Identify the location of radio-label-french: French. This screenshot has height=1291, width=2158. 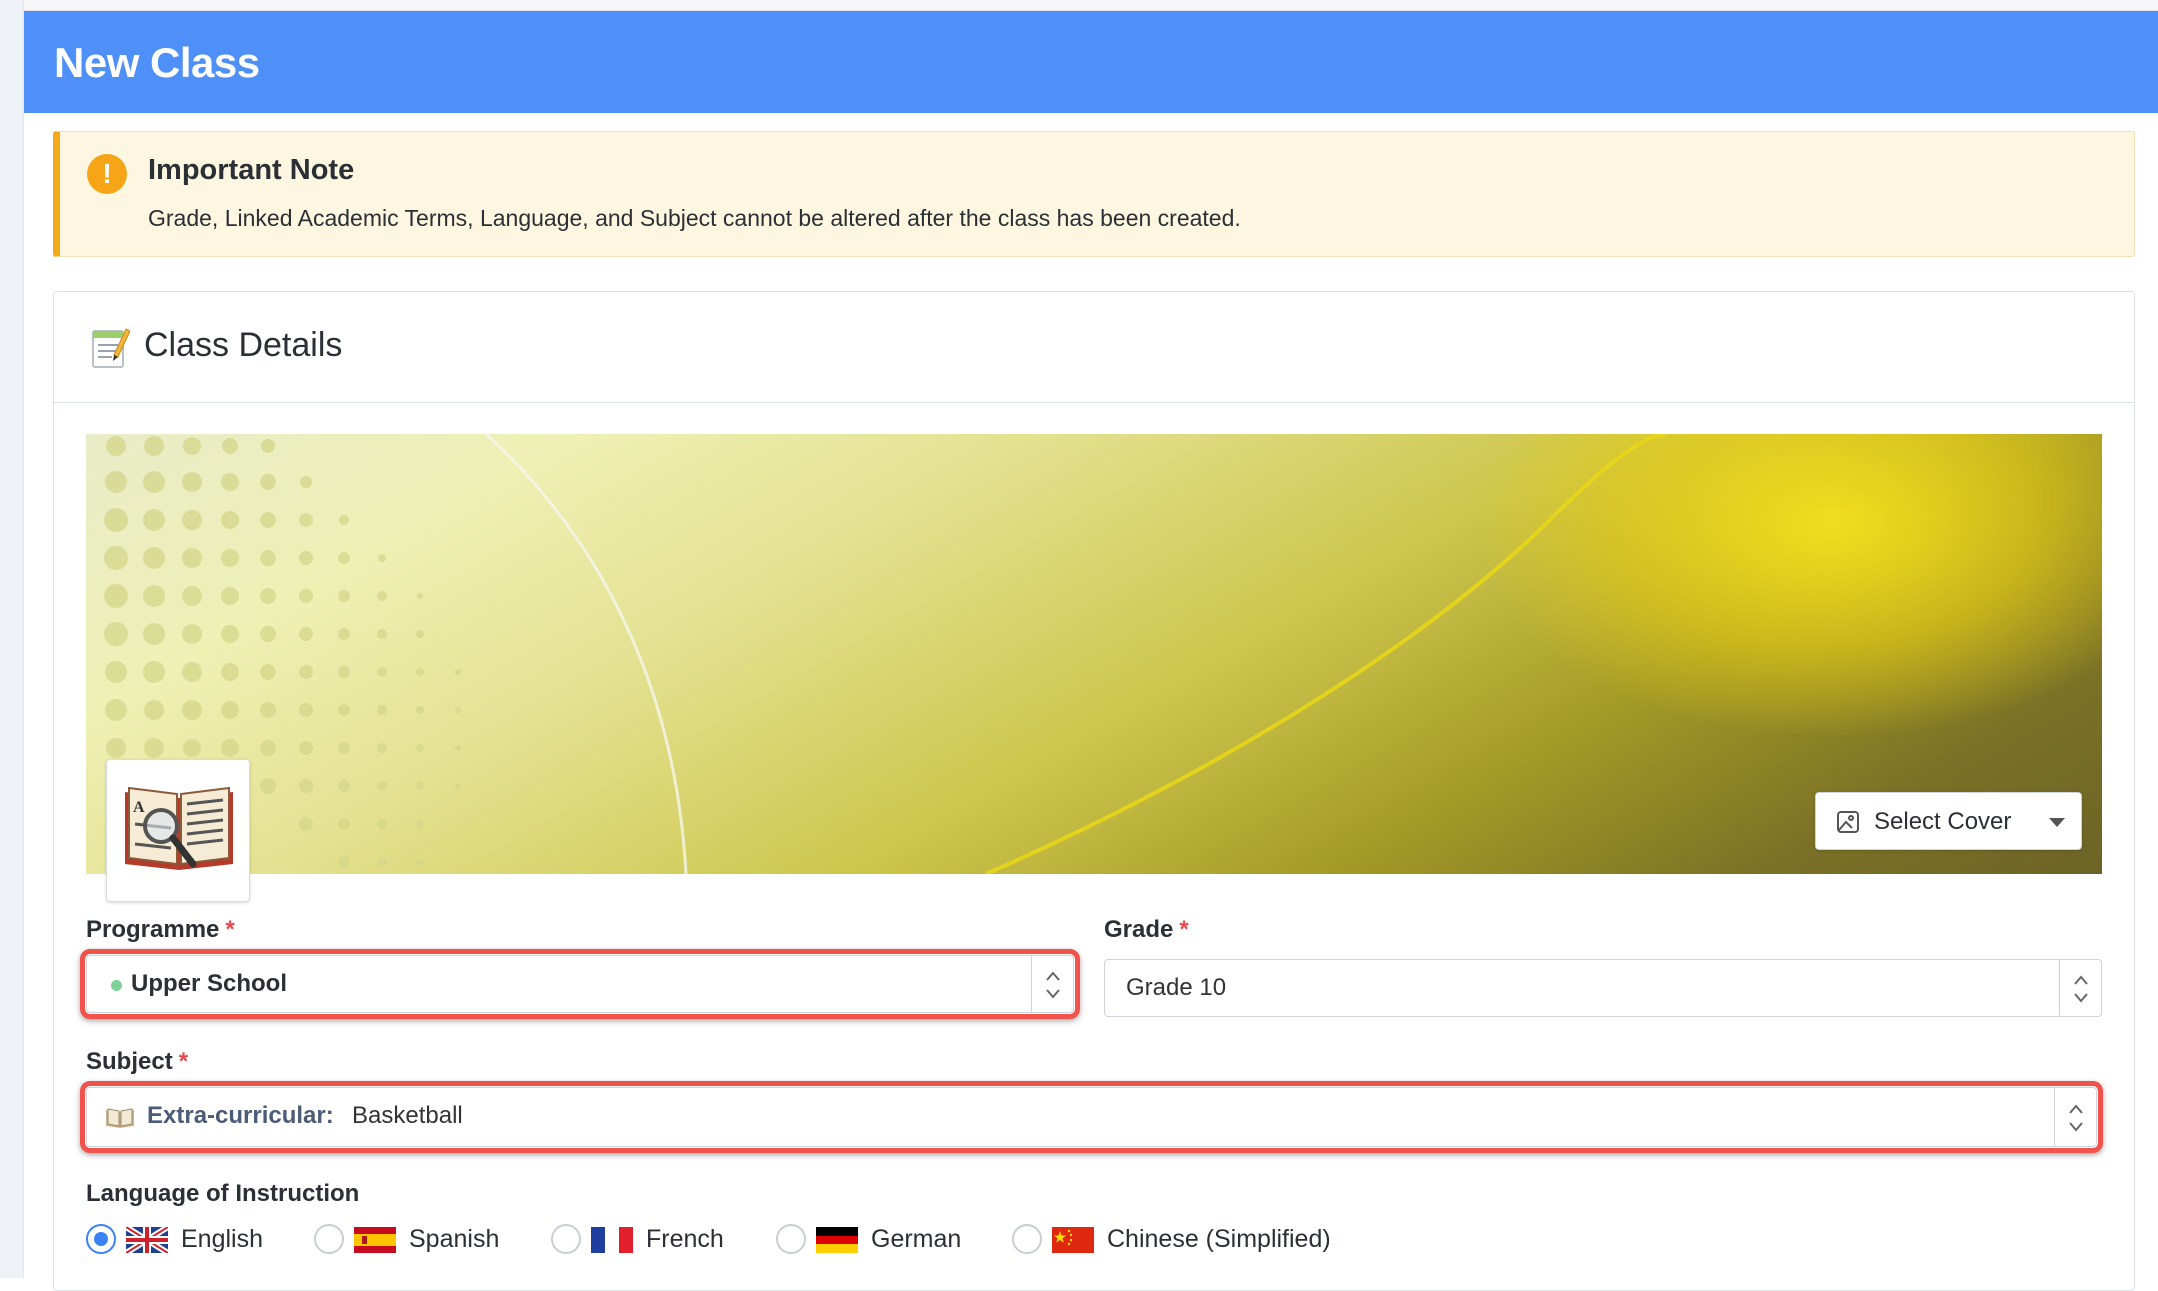
(685, 1239).